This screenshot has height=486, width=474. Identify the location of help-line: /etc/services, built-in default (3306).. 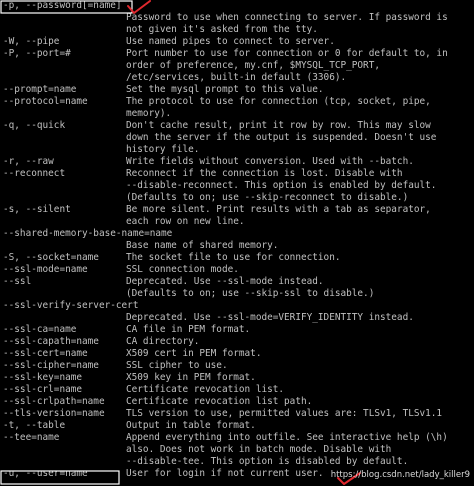
(237, 78).